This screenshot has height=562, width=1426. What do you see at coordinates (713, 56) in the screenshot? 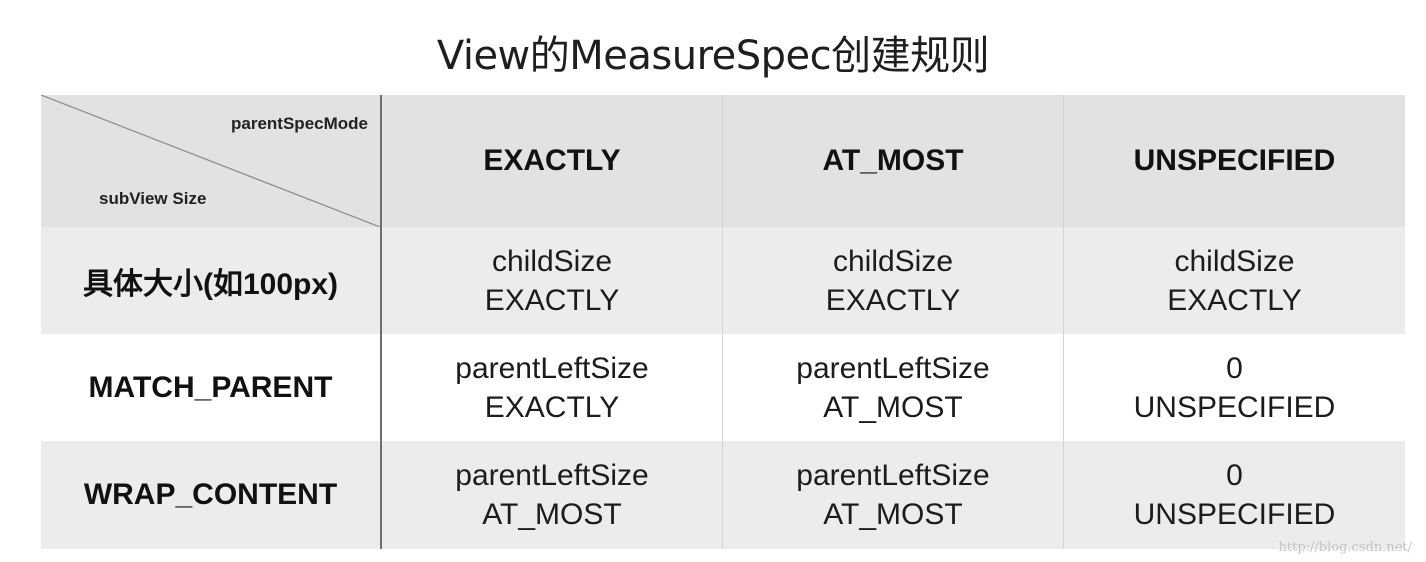
I see `page-title: View的MeasureSpec创建规则` at bounding box center [713, 56].